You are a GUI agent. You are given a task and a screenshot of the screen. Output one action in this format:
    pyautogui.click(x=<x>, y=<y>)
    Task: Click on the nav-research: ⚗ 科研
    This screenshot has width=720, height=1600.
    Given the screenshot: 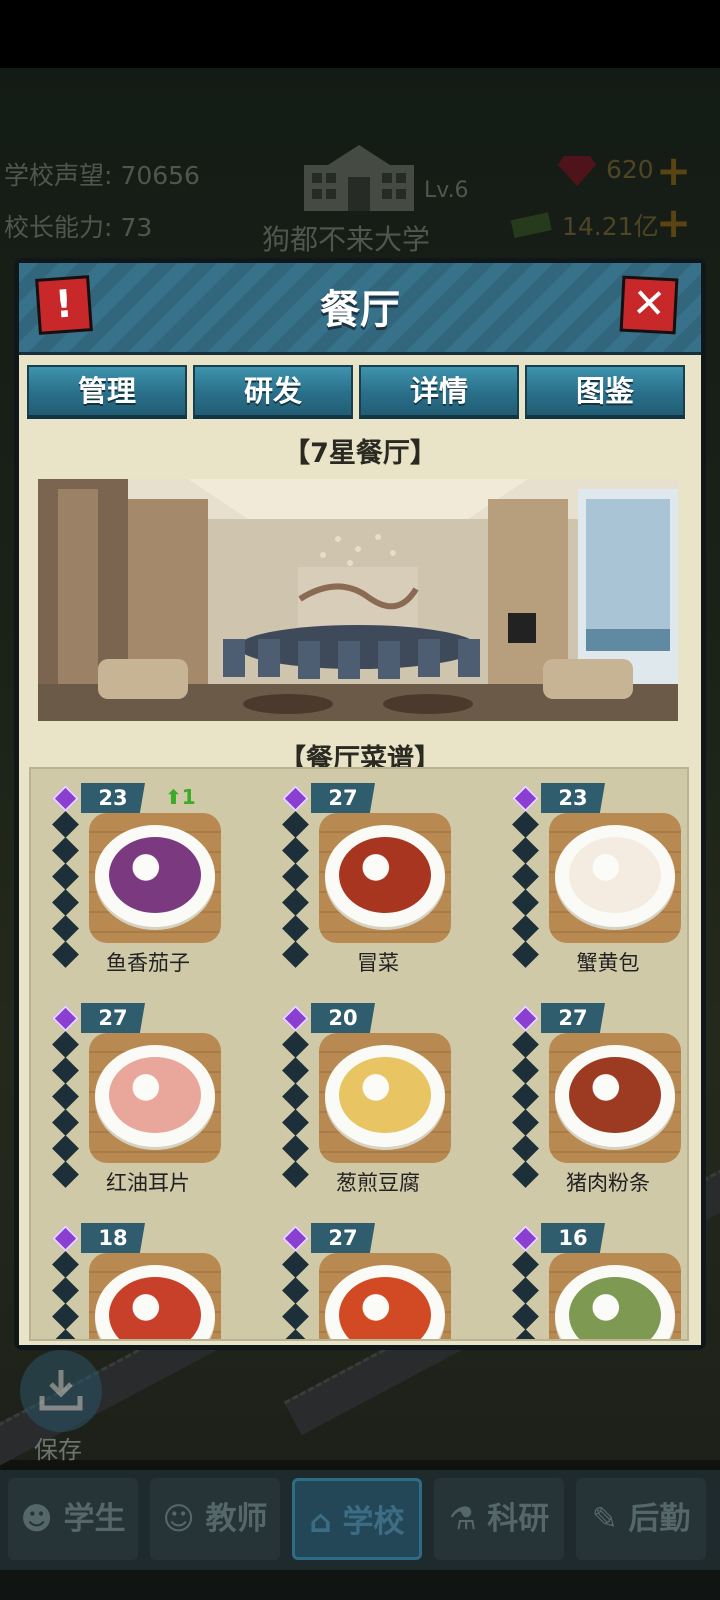 What is the action you would take?
    pyautogui.click(x=499, y=1519)
    